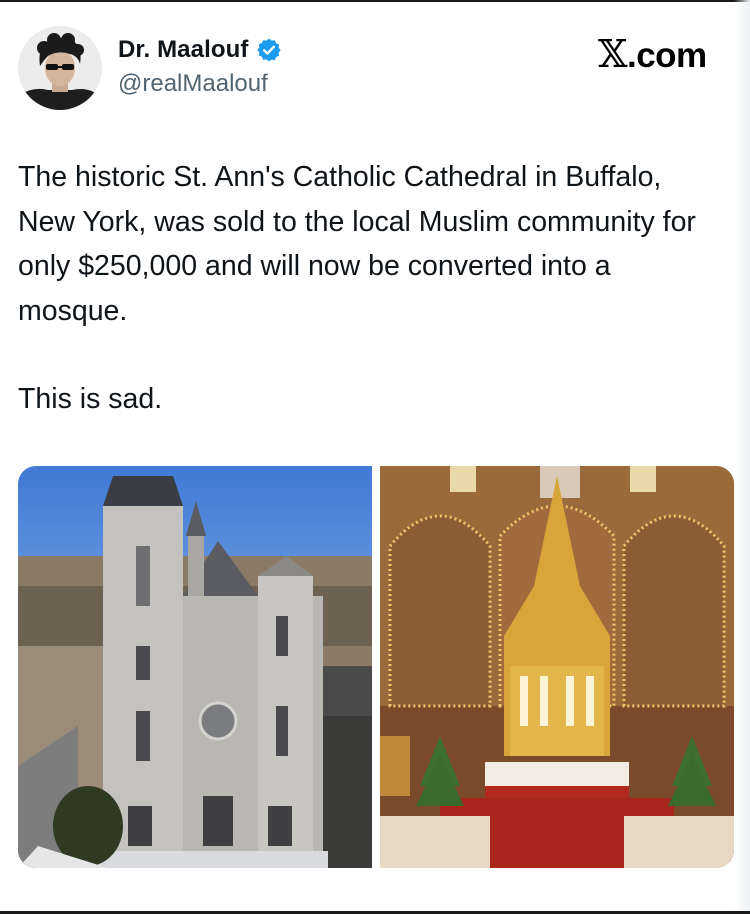 The width and height of the screenshot is (750, 914). What do you see at coordinates (269, 50) in the screenshot?
I see `verified-badge-icon` at bounding box center [269, 50].